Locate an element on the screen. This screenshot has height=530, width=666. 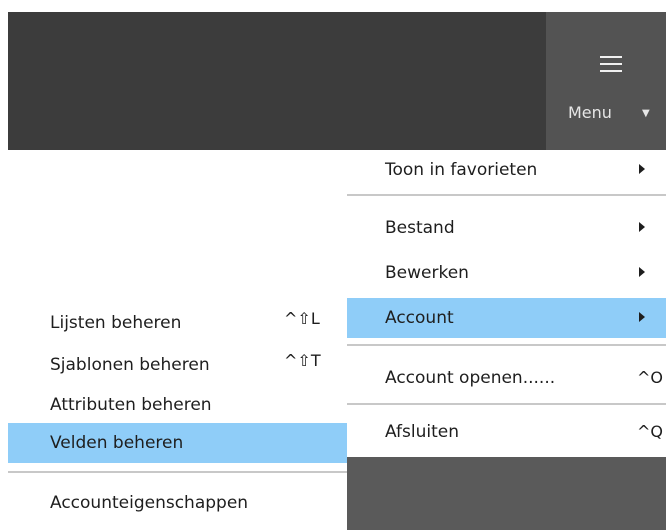
menu-item-account-openen: Account openen...... ^O is located at coordinates (506, 378).